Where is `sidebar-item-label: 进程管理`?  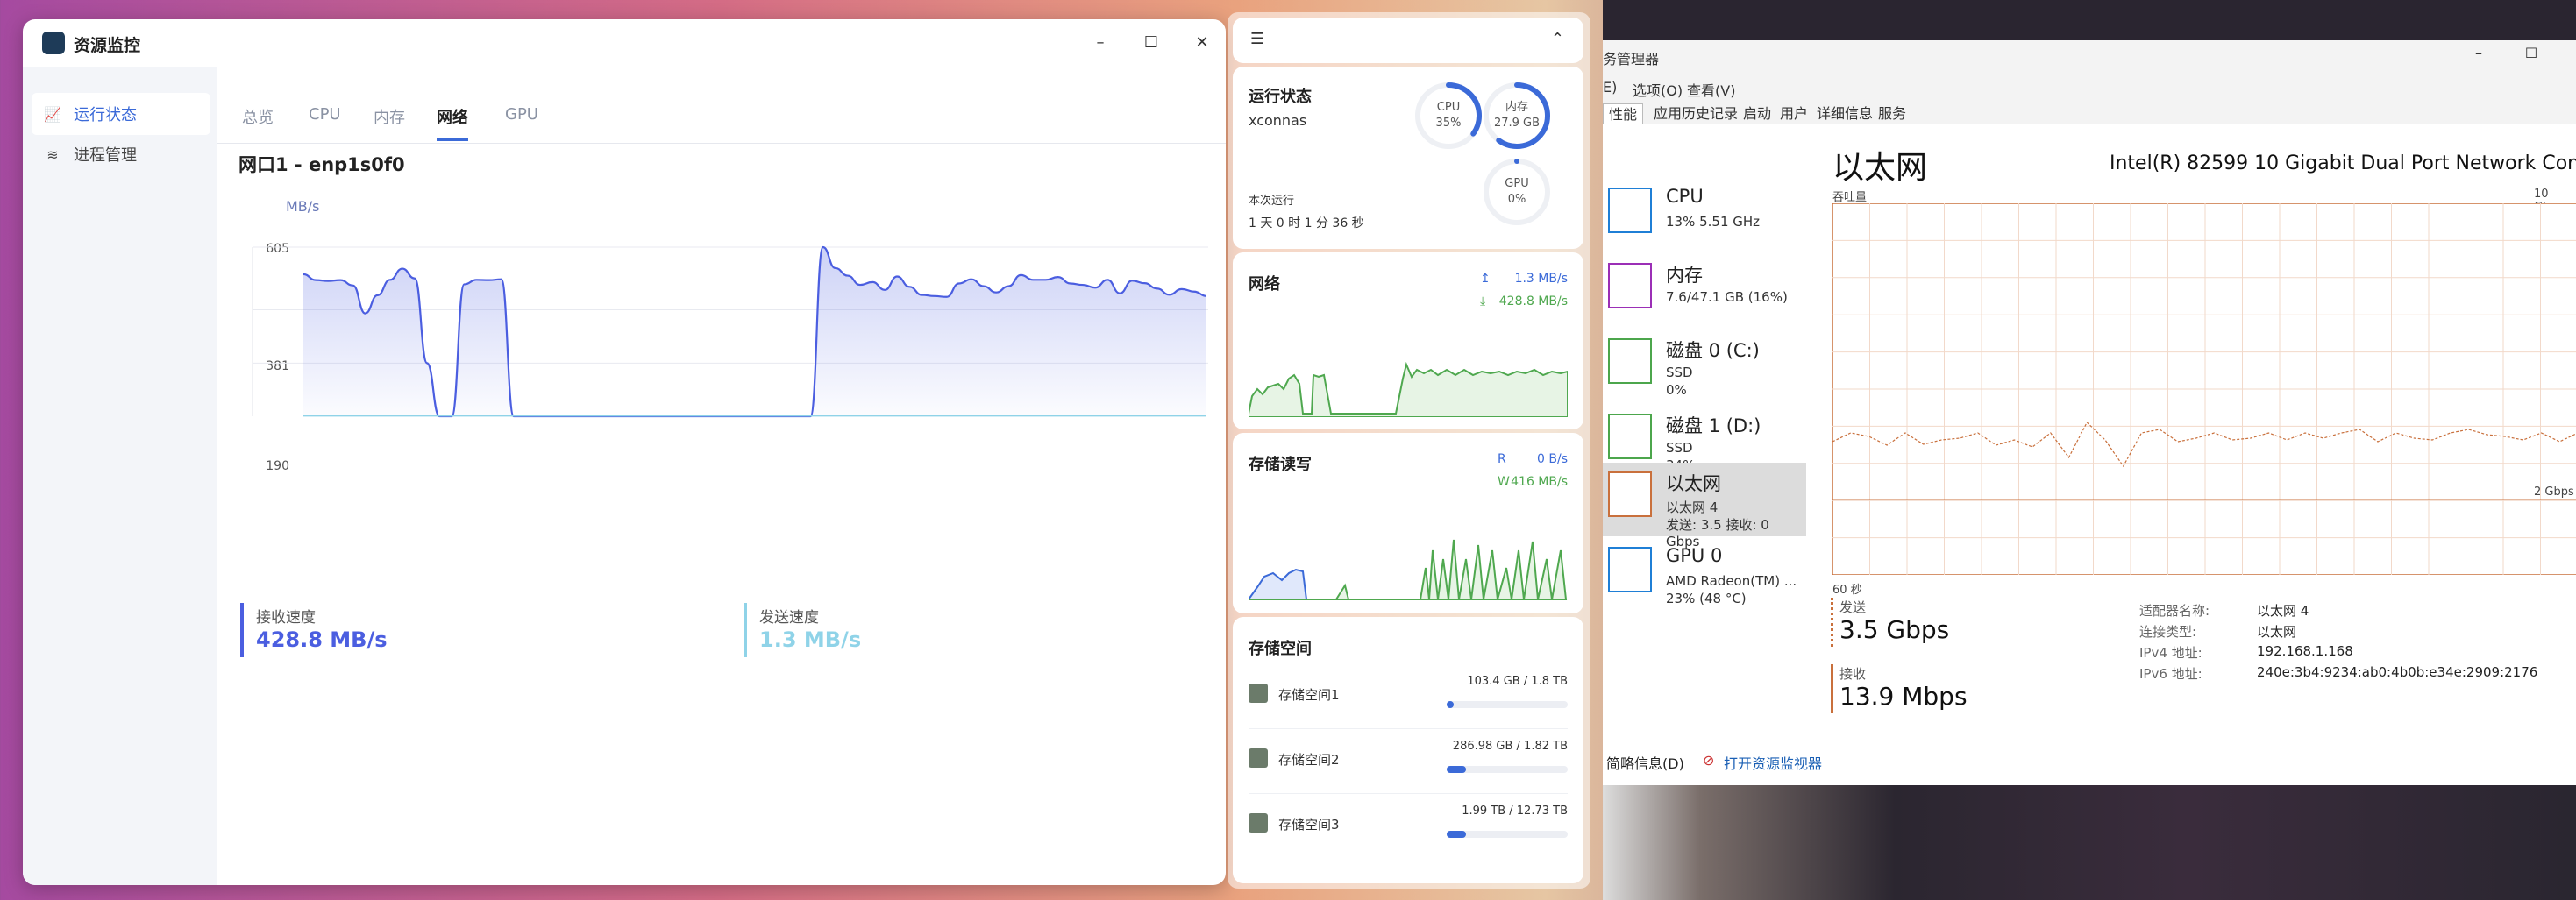
sidebar-item-label: 进程管理 is located at coordinates (105, 155).